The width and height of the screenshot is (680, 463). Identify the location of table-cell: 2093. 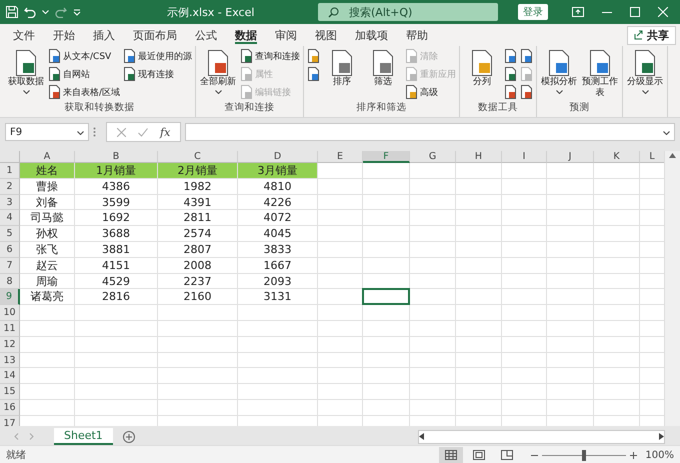
(278, 282).